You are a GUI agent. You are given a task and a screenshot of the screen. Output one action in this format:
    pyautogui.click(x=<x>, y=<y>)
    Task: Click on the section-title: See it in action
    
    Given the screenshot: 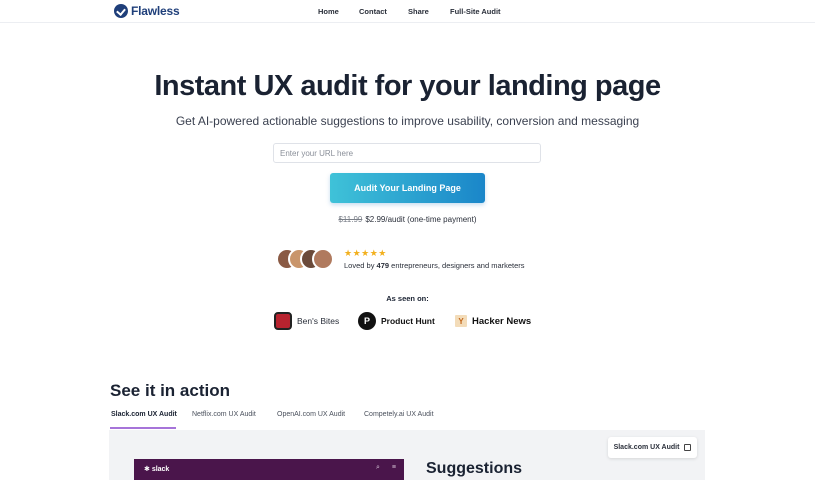 What is the action you would take?
    pyautogui.click(x=170, y=390)
    